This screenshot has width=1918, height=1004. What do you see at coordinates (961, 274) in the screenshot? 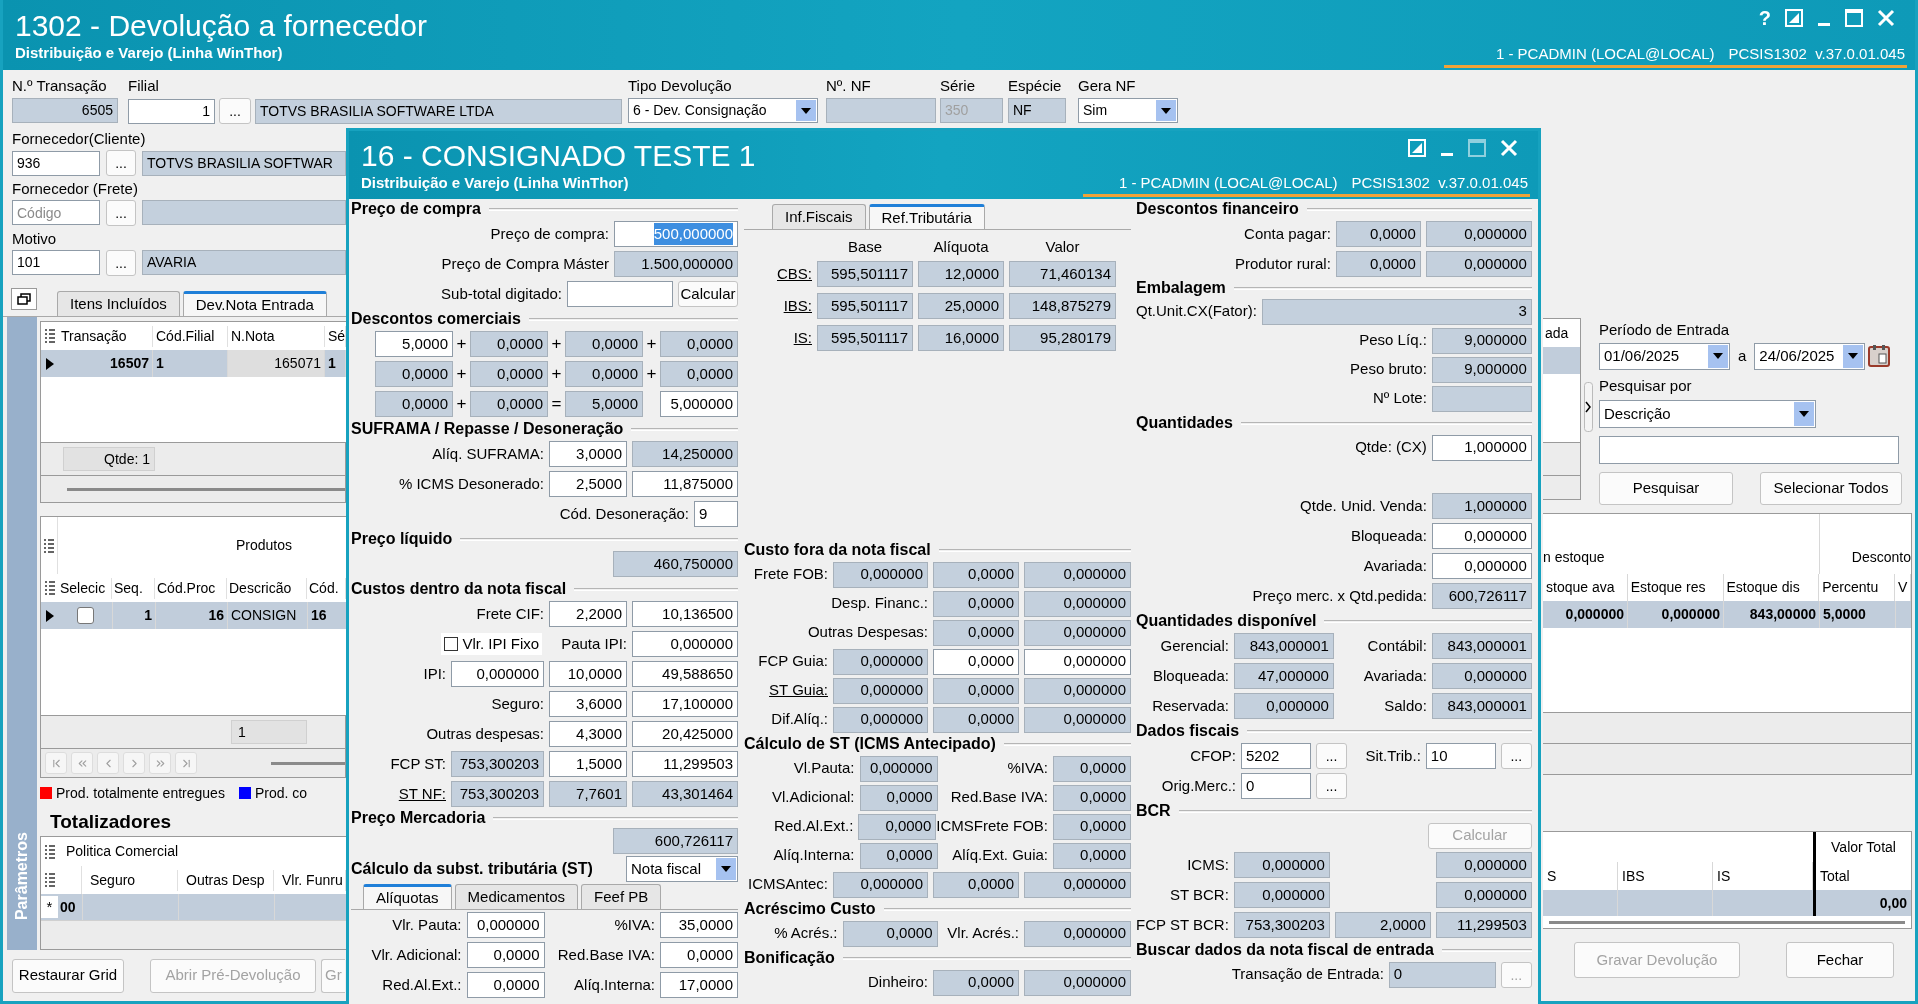
I see `text-field: 12,0000` at bounding box center [961, 274].